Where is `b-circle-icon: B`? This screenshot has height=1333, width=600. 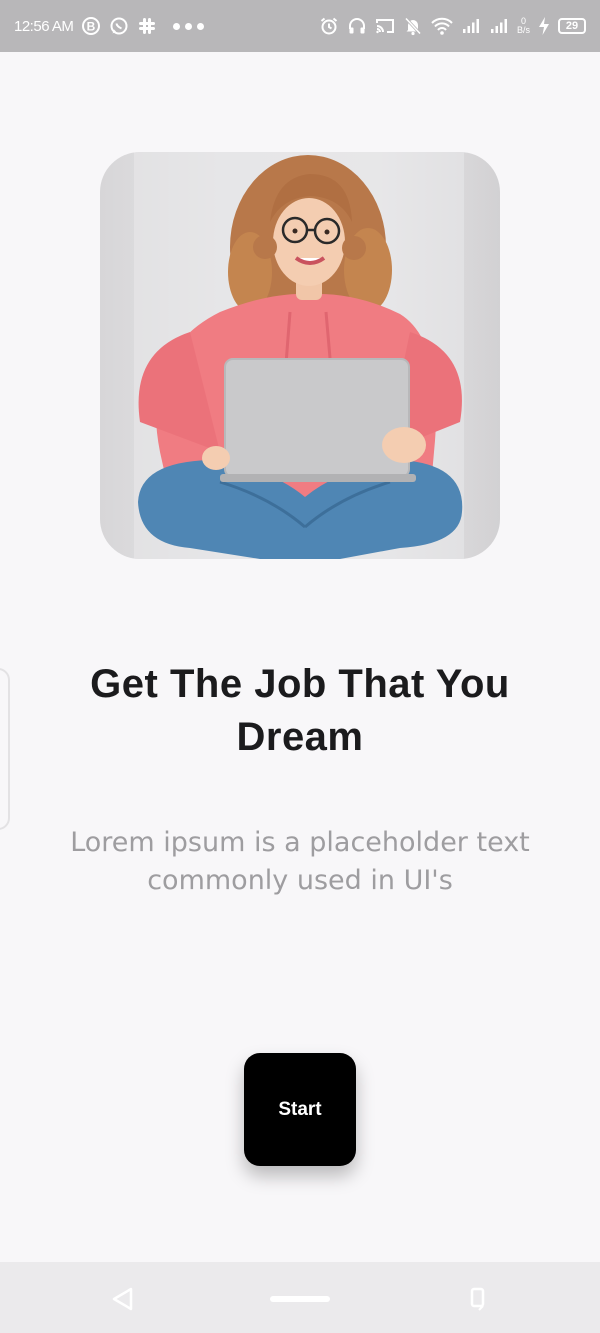 b-circle-icon: B is located at coordinates (91, 26).